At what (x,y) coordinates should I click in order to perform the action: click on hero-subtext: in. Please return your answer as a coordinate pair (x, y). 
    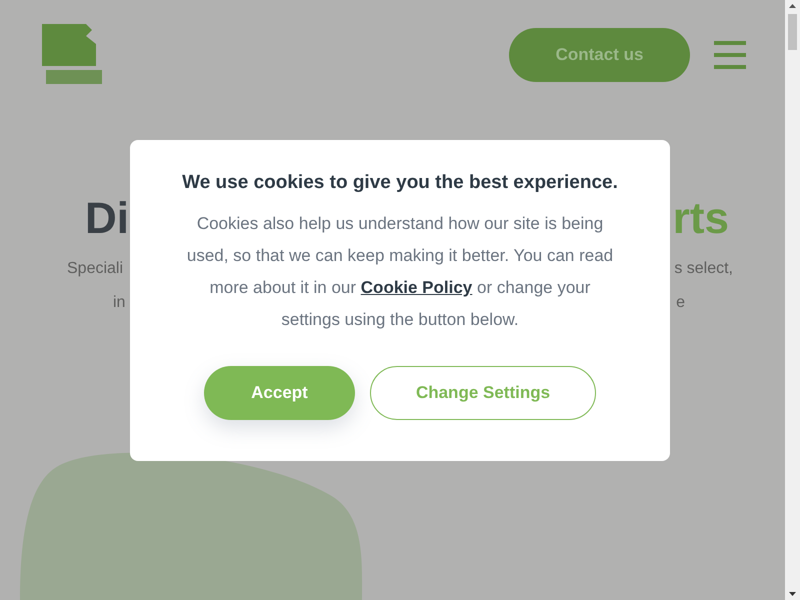
    Looking at the image, I should click on (119, 303).